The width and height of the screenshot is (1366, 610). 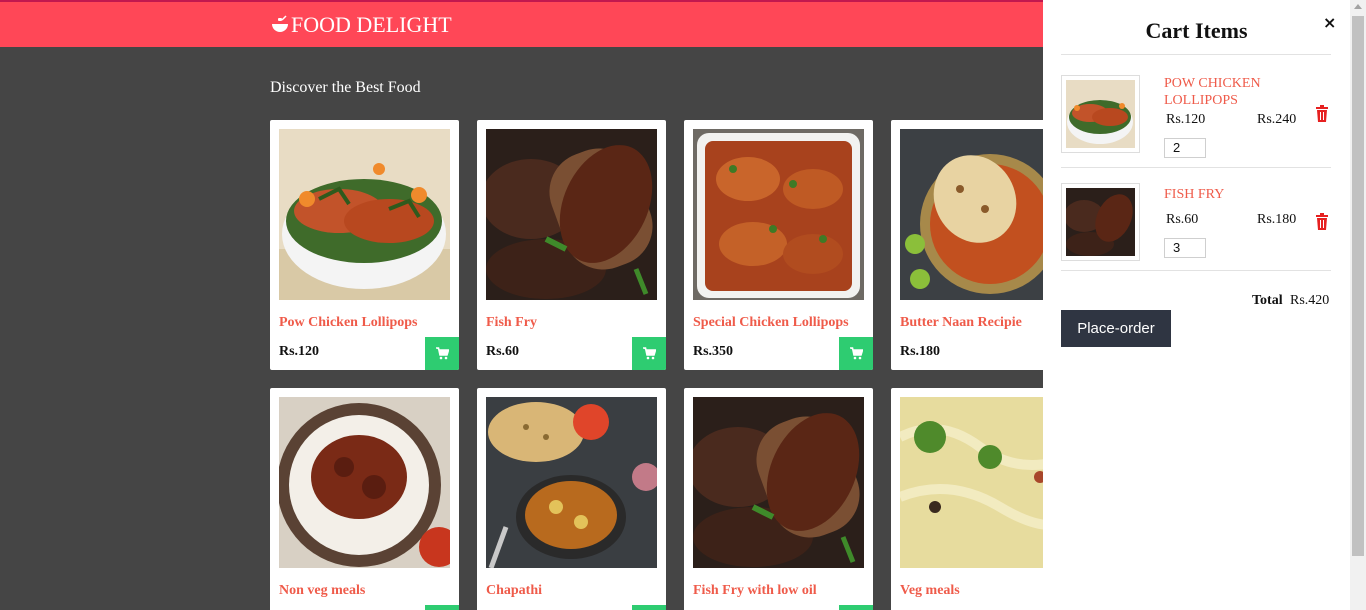 What do you see at coordinates (280, 23) in the screenshot?
I see `food-bowl-icon` at bounding box center [280, 23].